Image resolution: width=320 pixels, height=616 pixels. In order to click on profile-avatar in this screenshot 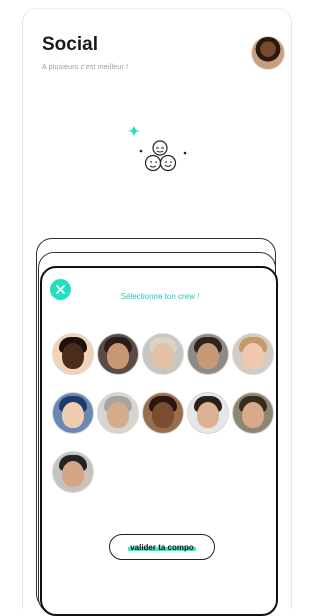, I will do `click(268, 53)`.